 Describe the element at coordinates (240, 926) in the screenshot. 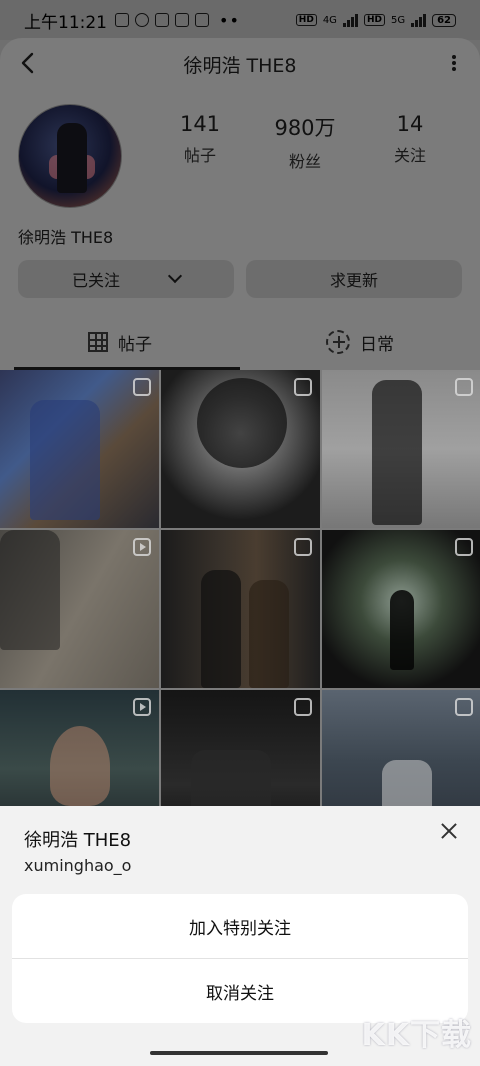

I see `add-special-follow-option: 加入特别关注` at that location.